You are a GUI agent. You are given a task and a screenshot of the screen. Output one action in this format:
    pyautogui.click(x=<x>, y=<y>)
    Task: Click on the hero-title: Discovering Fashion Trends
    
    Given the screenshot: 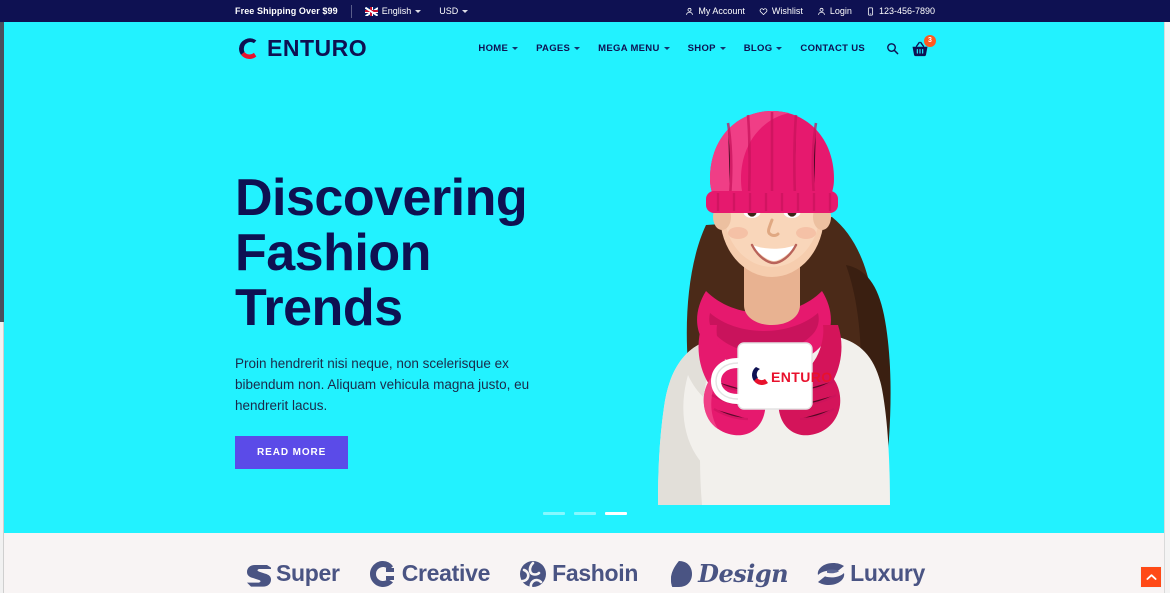 What is the action you would take?
    pyautogui.click(x=405, y=253)
    